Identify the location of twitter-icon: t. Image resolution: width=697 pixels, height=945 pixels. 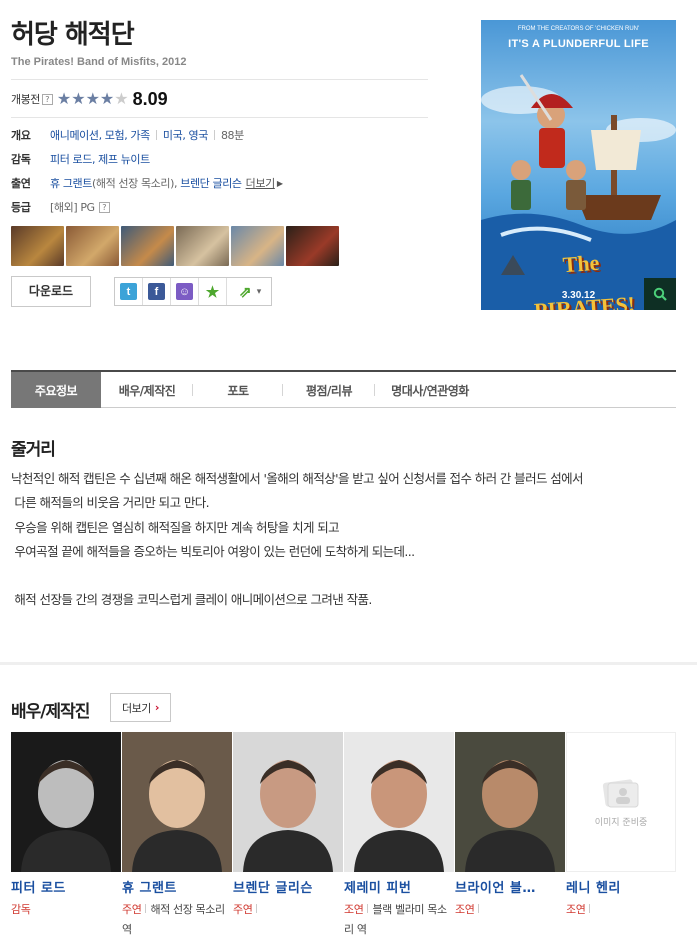
(128, 291).